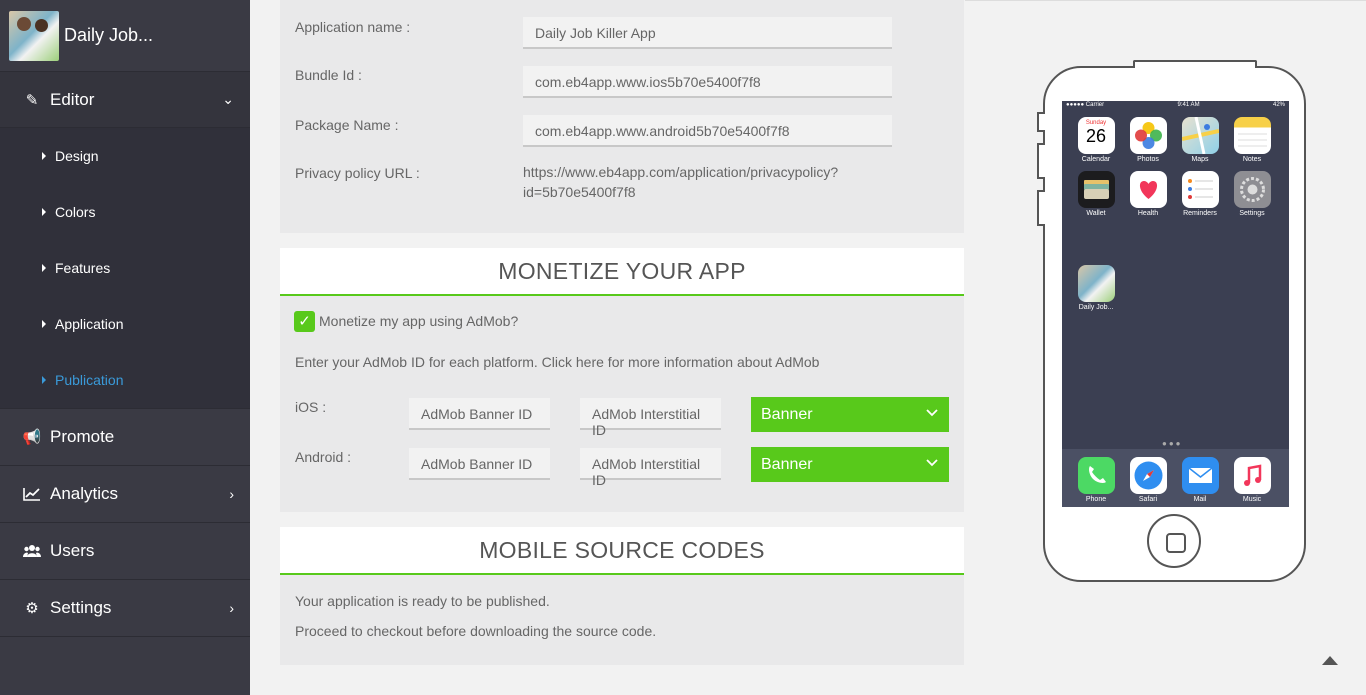  Describe the element at coordinates (1148, 140) in the screenshot. I see `photos-app: Photos` at that location.